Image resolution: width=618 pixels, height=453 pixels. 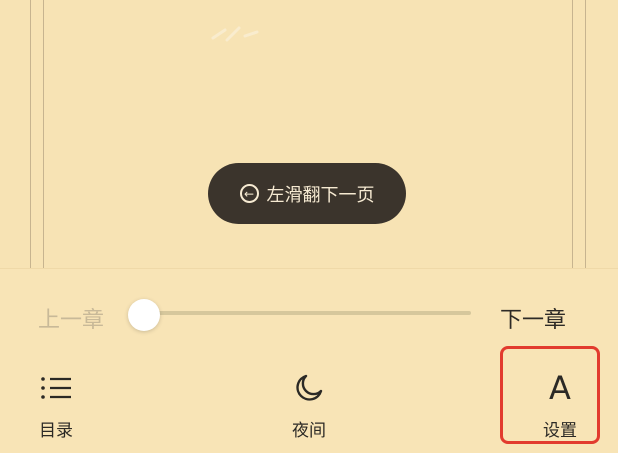 I want to click on list-icon, so click(x=56, y=388).